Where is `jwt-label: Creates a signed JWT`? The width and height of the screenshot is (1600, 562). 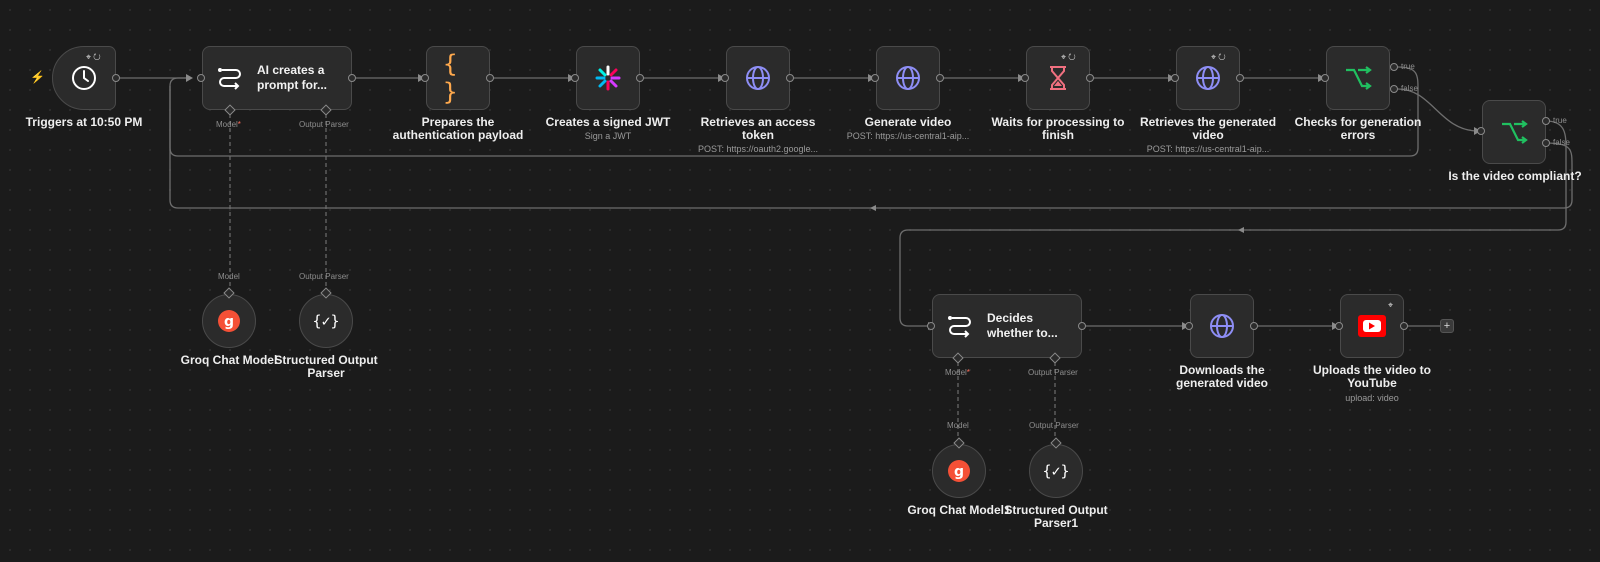
jwt-label: Creates a signed JWT is located at coordinates (608, 122).